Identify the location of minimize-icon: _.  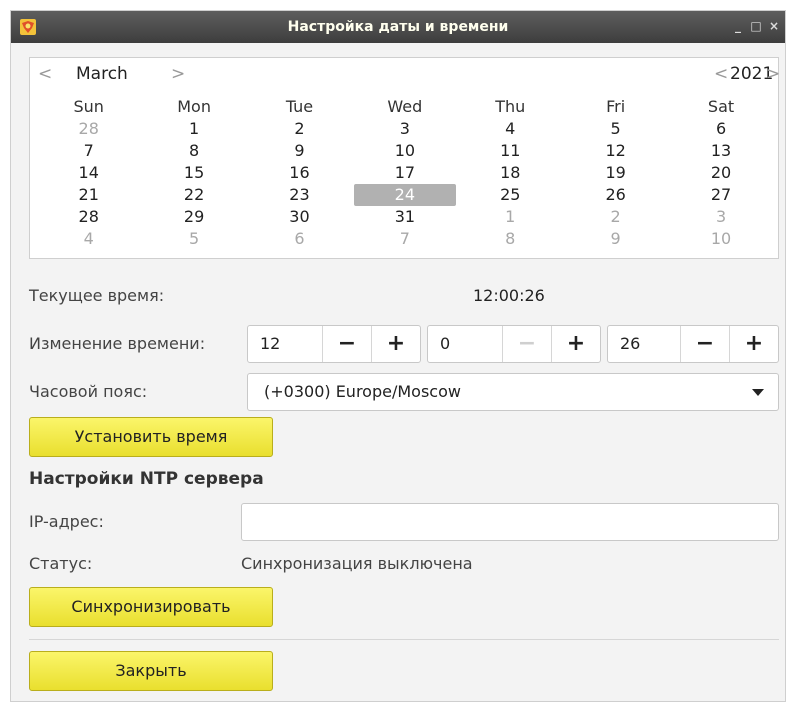
(738, 26).